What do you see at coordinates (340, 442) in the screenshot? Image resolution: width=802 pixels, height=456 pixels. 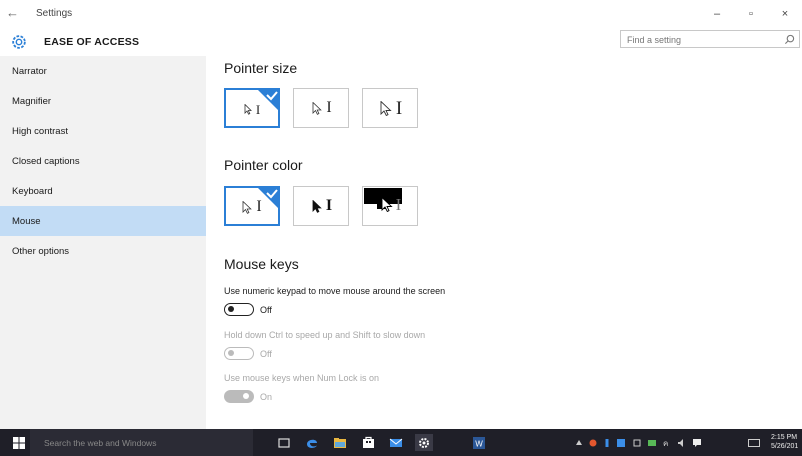 I see `file-explorer-icon` at bounding box center [340, 442].